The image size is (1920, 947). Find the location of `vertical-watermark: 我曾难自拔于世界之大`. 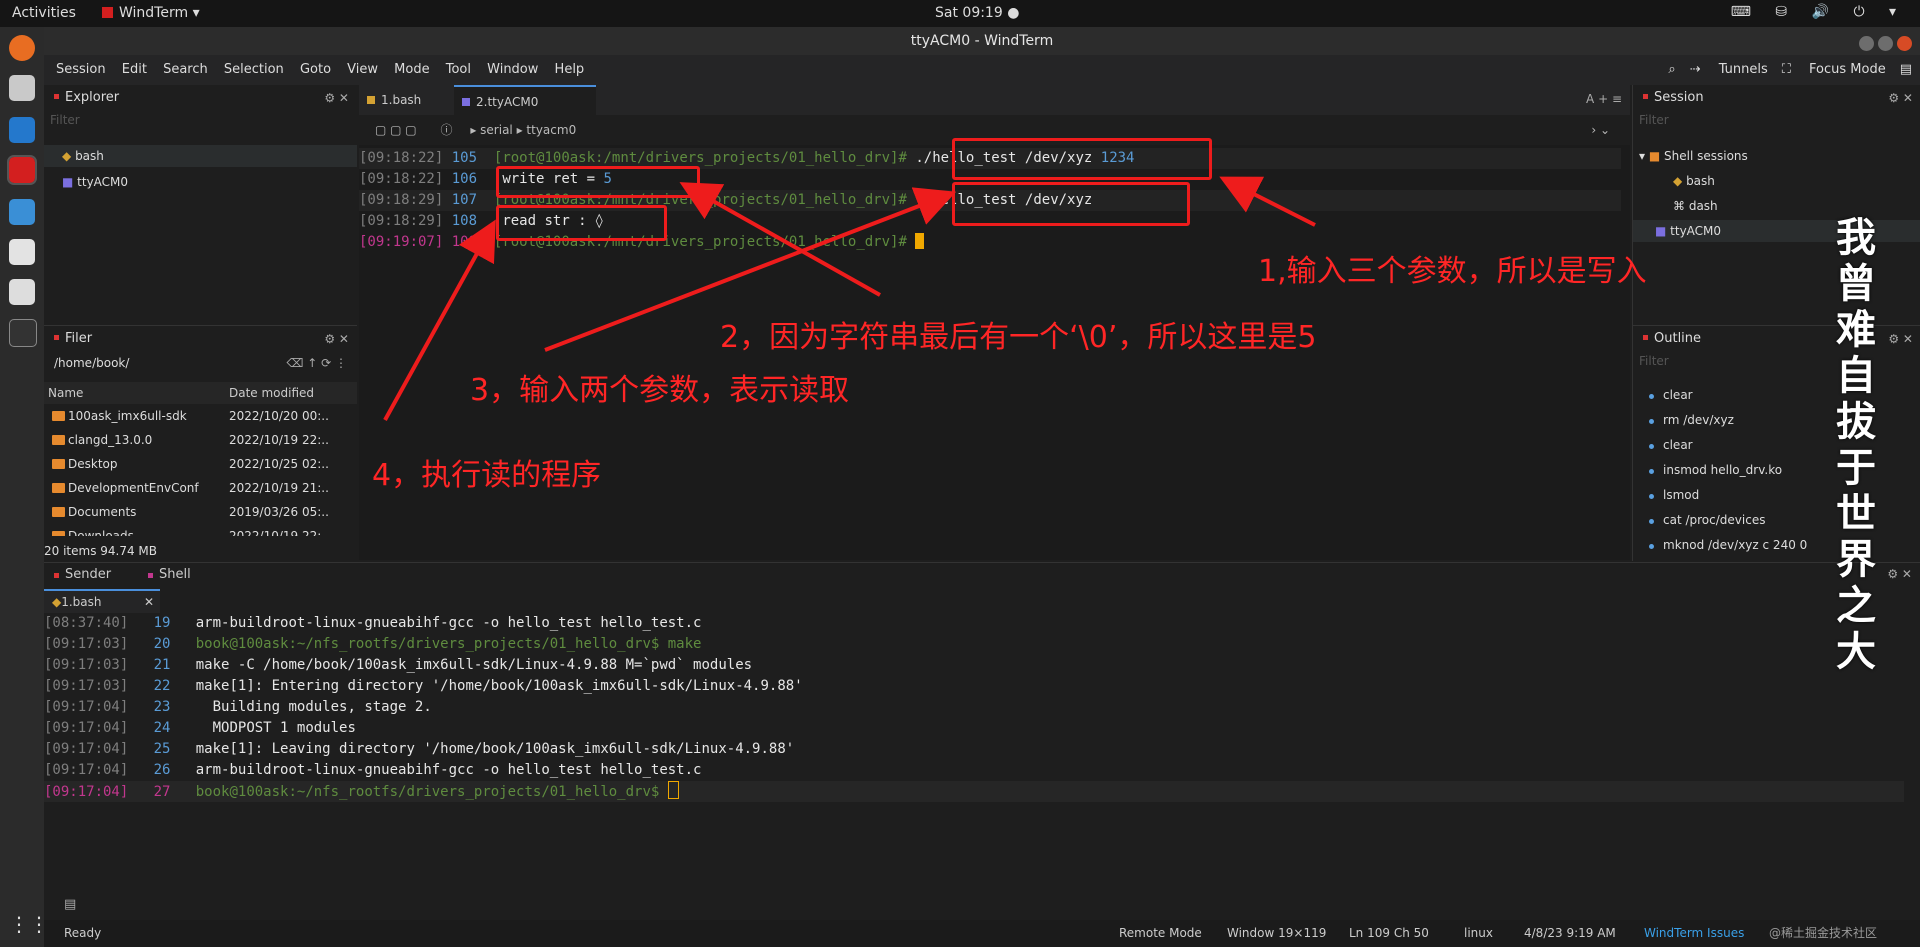

vertical-watermark: 我曾难自拔于世界之大 is located at coordinates (1856, 445).